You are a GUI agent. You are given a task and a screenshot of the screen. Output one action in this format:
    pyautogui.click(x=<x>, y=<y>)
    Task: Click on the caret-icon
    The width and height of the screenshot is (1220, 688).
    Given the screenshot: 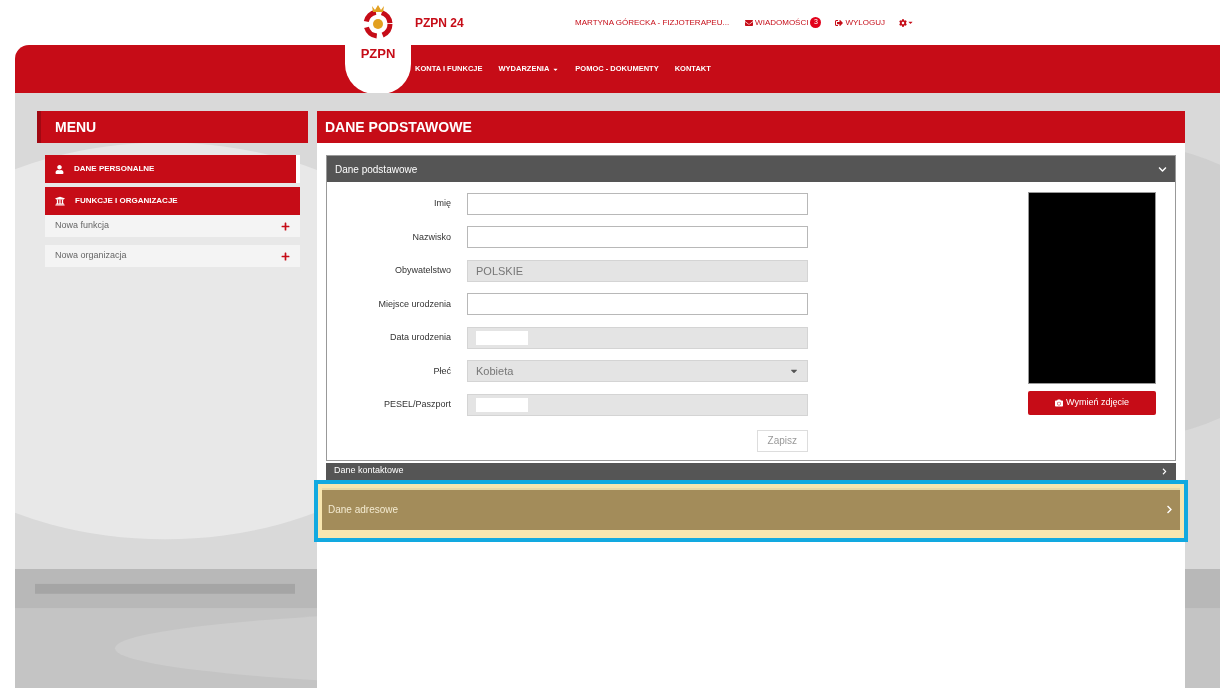 What is the action you would take?
    pyautogui.click(x=910, y=22)
    